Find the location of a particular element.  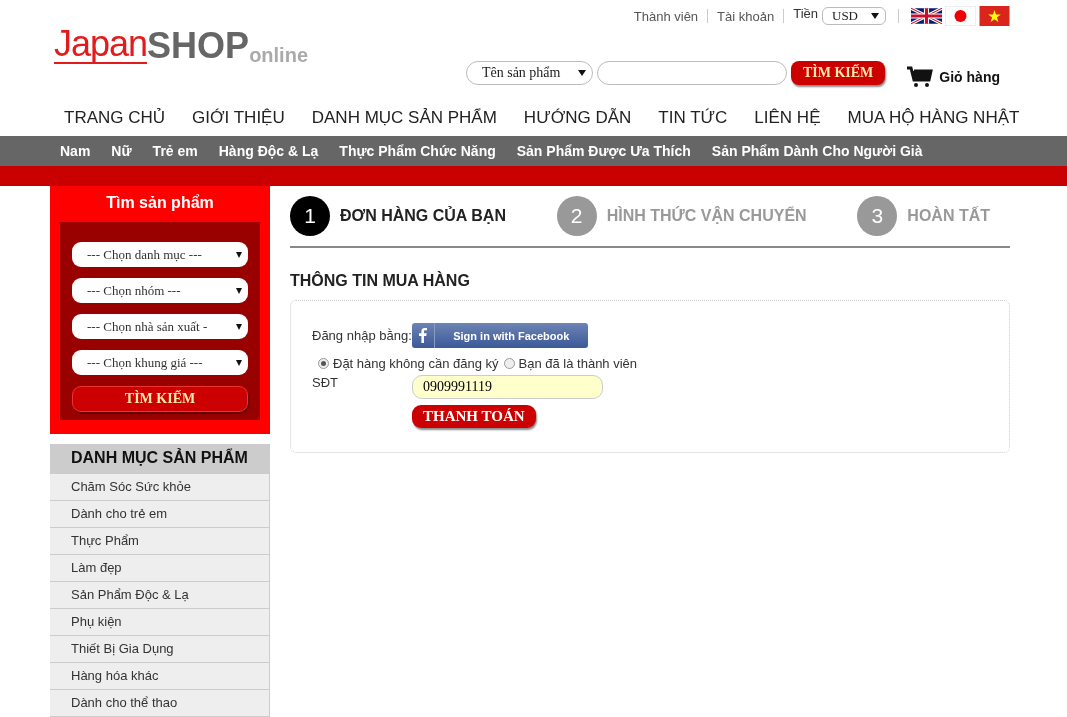

category-item: Thiết Bị Gia Dụng is located at coordinates (160, 649).